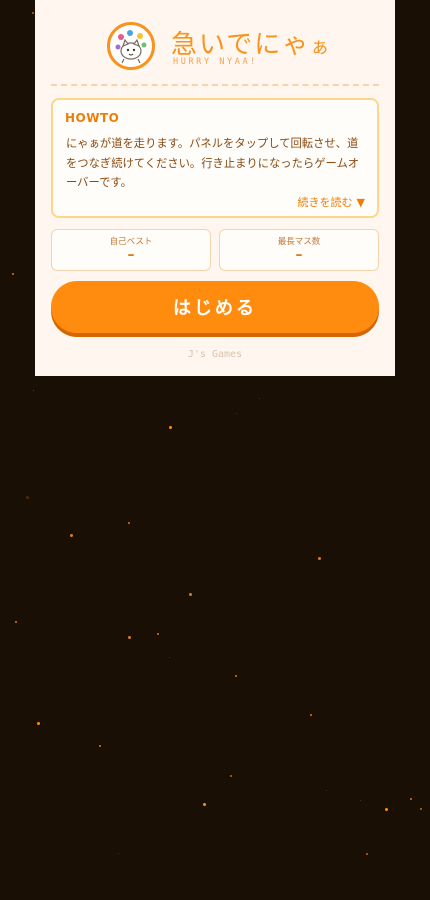 The height and width of the screenshot is (900, 430). I want to click on divider, so click(215, 85).